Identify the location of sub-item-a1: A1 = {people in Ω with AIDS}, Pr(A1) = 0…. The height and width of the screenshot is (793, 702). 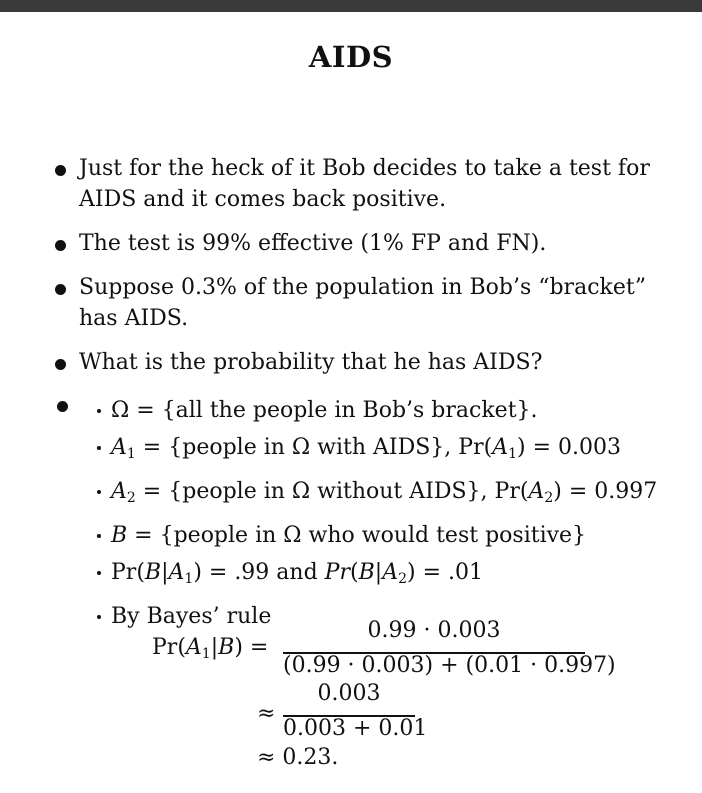
(387, 451).